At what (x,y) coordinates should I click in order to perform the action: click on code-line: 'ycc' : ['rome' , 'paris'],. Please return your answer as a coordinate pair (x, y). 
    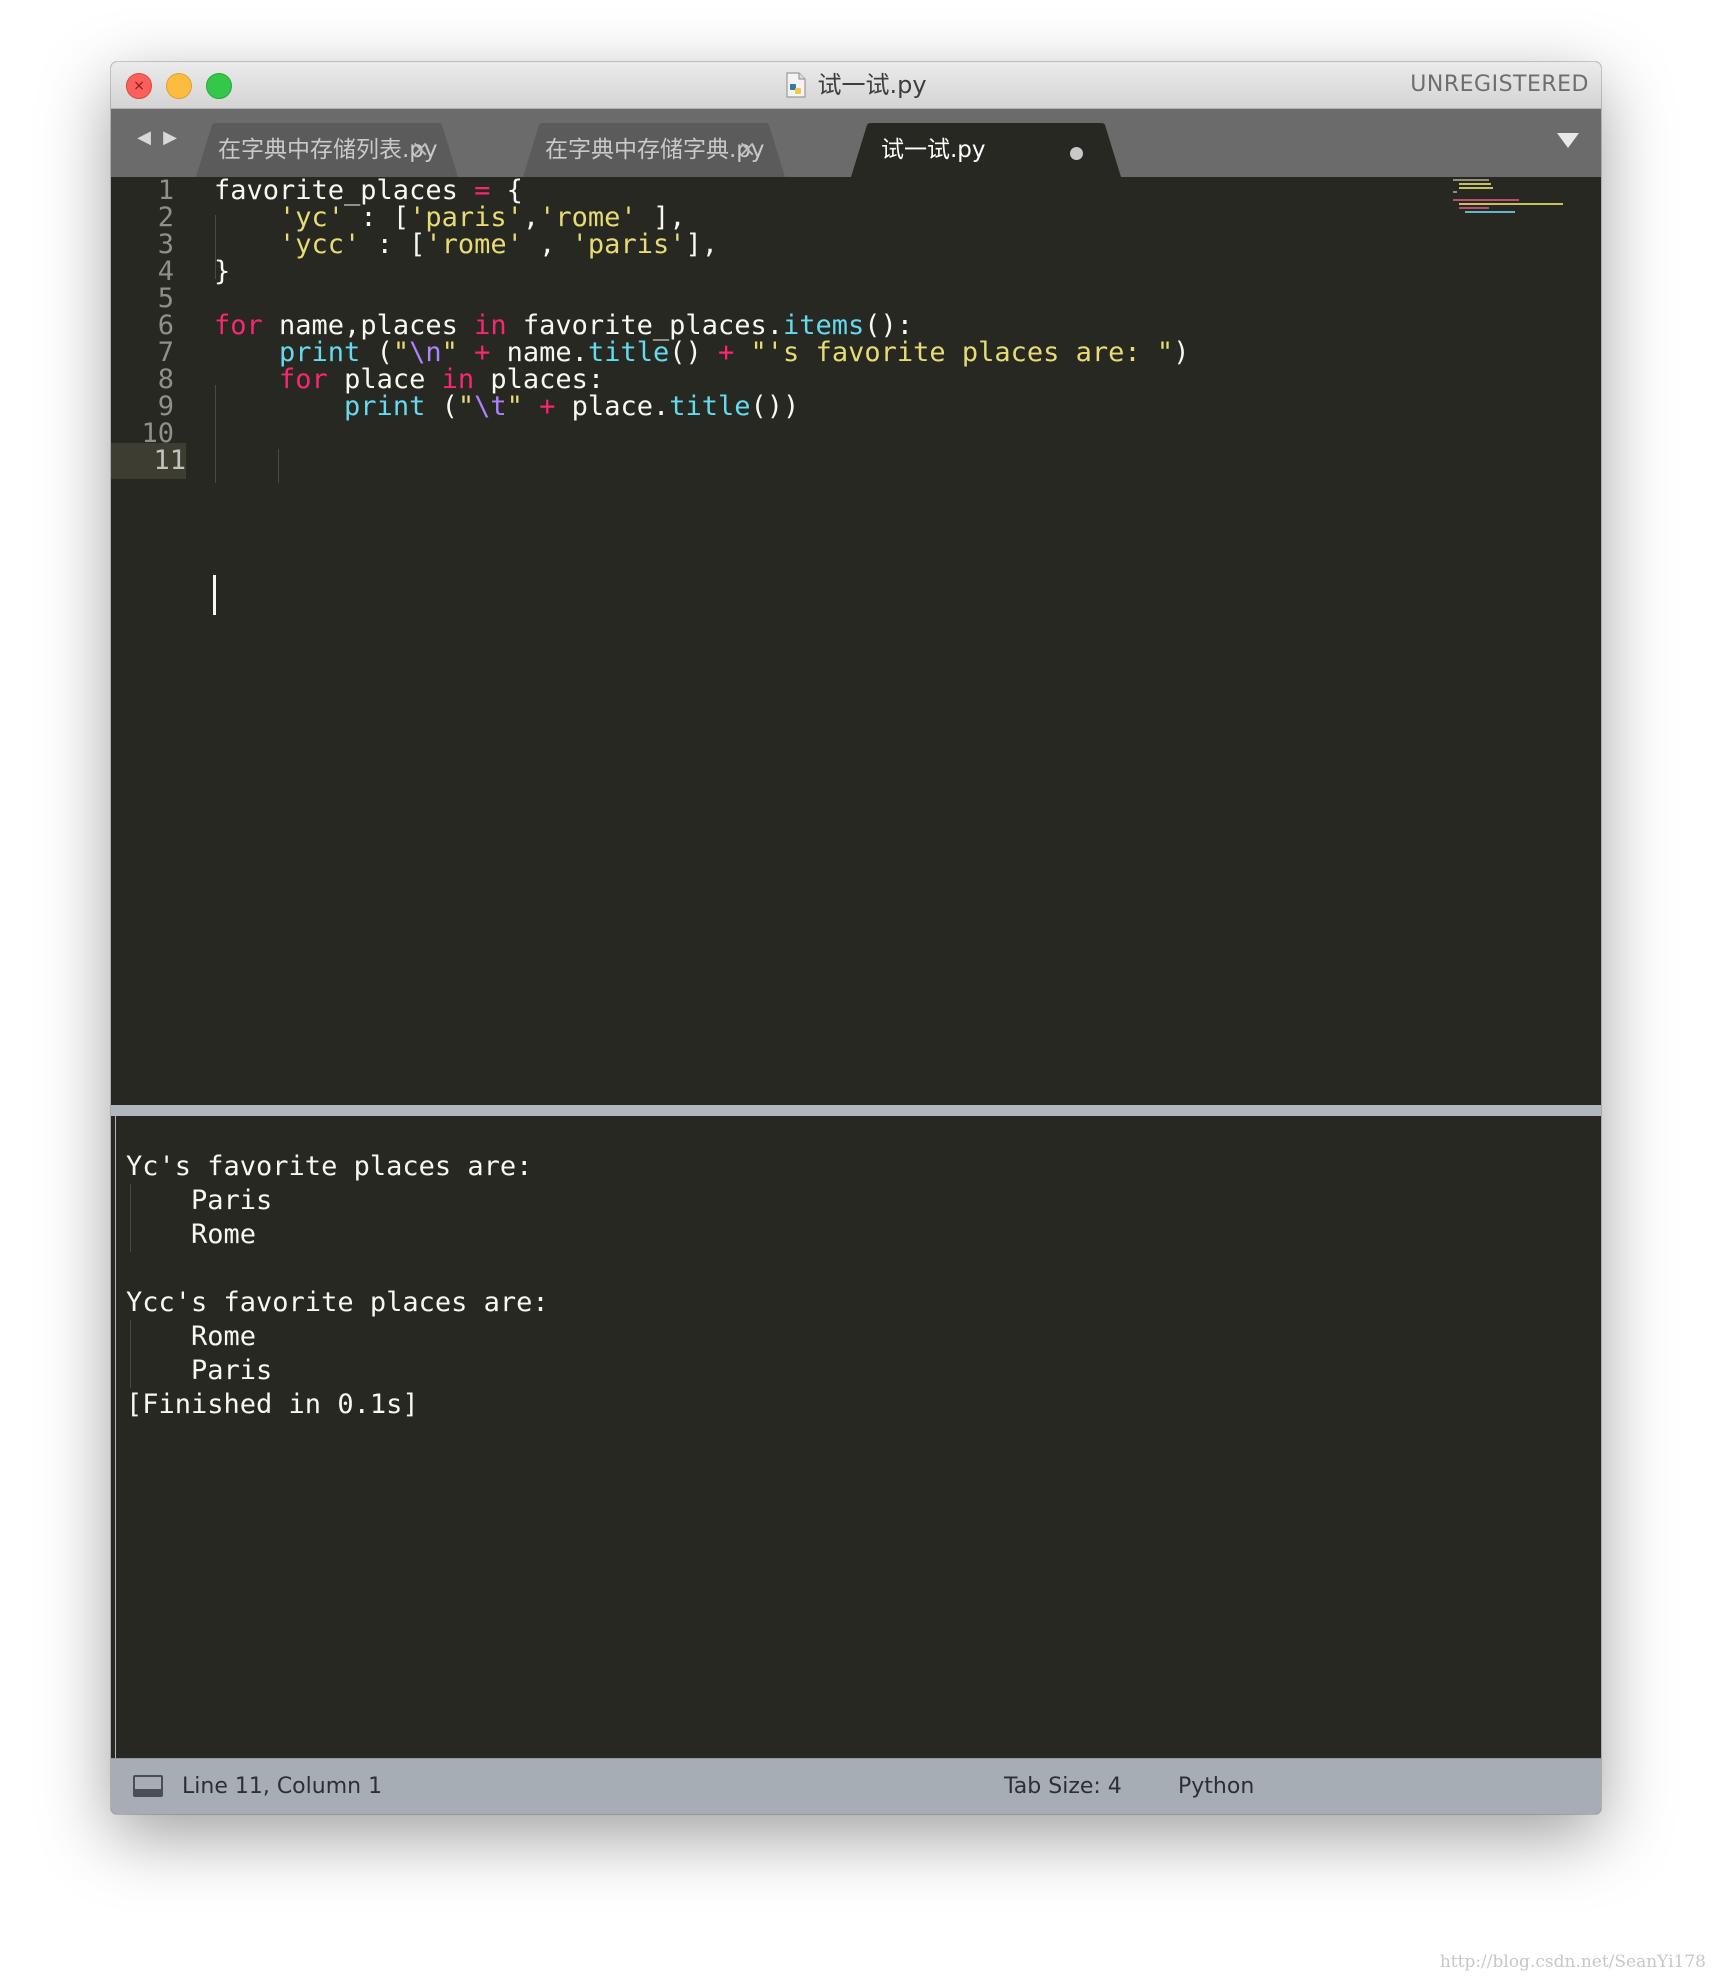
    Looking at the image, I should click on (466, 244).